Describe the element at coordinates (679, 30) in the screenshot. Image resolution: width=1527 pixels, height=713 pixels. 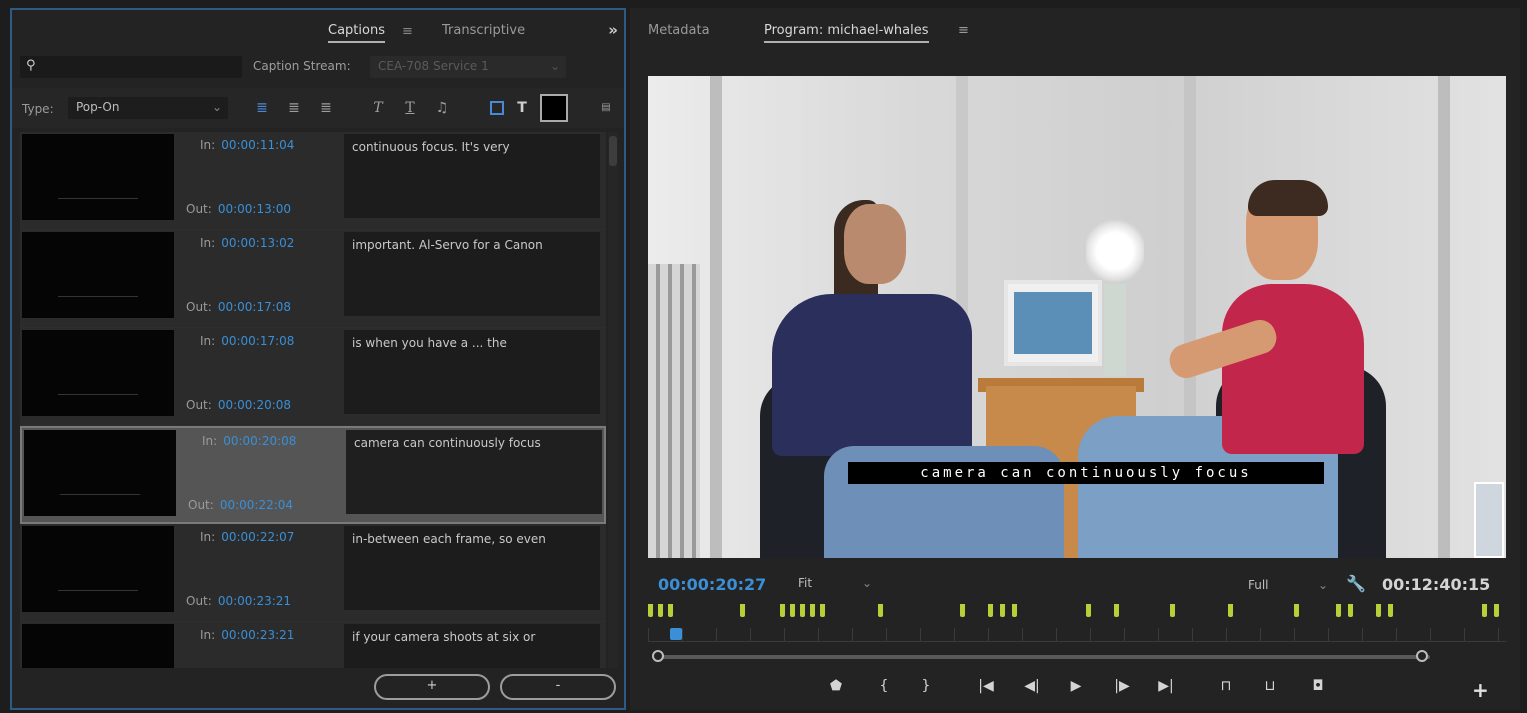
I see `tab-metadata: Metadata` at that location.